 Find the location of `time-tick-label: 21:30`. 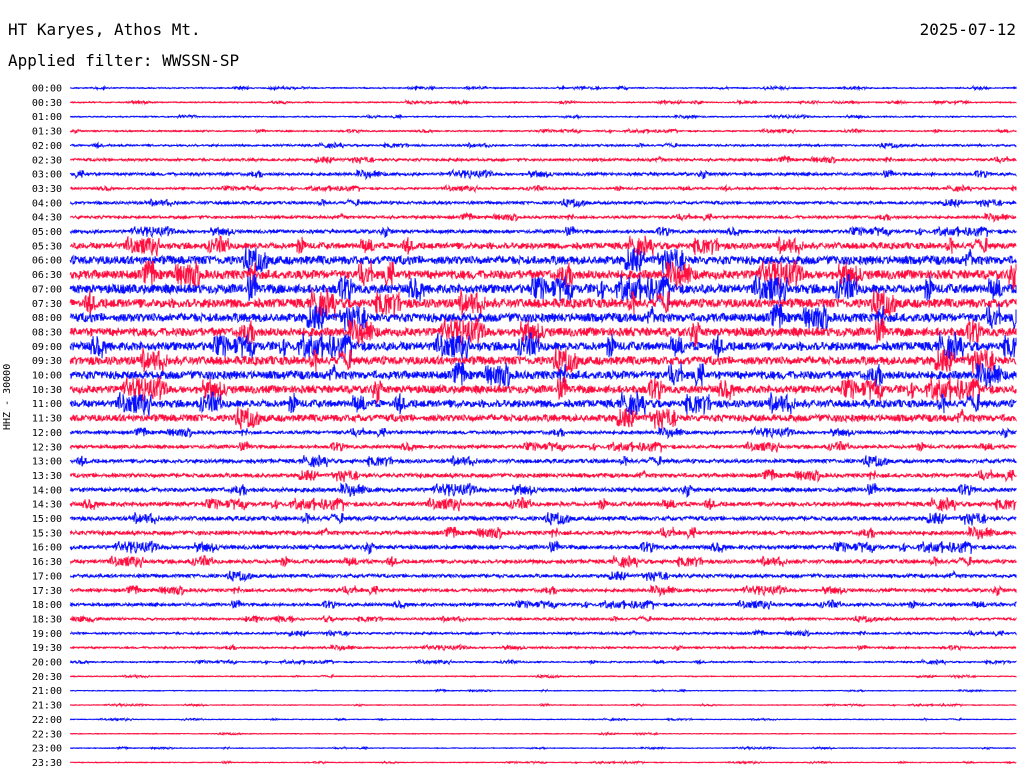

time-tick-label: 21:30 is located at coordinates (47, 706).